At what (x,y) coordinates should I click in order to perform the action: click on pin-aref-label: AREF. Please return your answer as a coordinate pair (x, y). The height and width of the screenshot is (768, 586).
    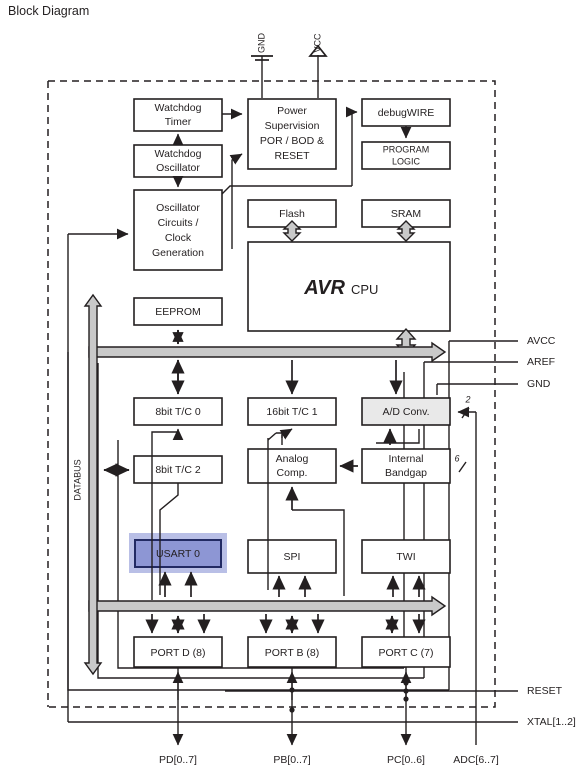
    Looking at the image, I should click on (541, 362).